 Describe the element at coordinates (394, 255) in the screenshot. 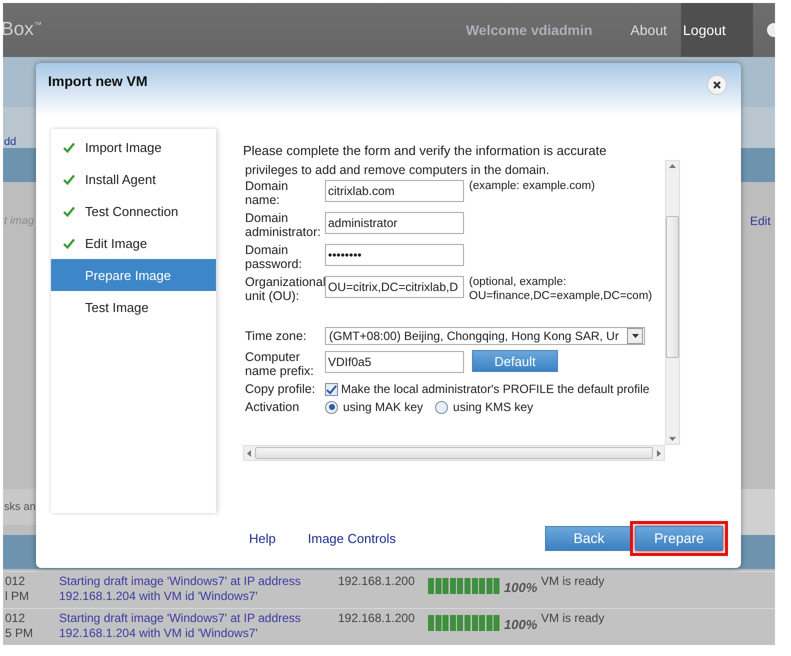

I see `text-field: ••••••••` at that location.